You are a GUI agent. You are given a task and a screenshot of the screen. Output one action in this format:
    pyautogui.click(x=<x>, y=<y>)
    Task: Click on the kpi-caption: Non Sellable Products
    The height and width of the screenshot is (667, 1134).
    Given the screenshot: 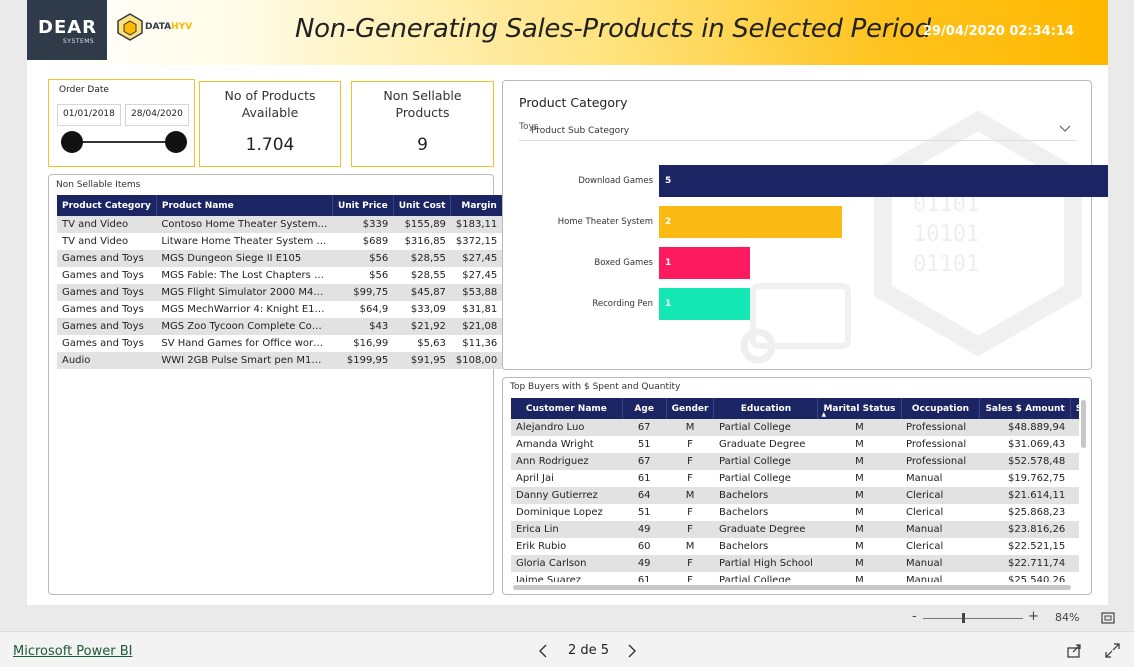 What is the action you would take?
    pyautogui.click(x=422, y=104)
    